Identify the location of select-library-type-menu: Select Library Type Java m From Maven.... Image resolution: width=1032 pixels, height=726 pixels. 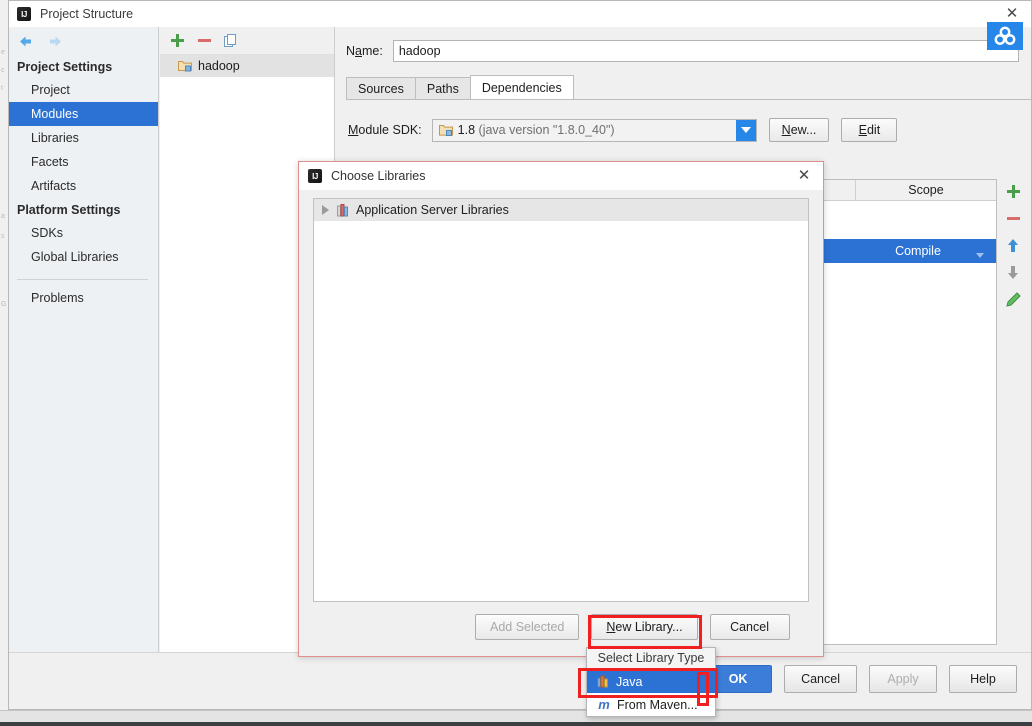
(651, 682).